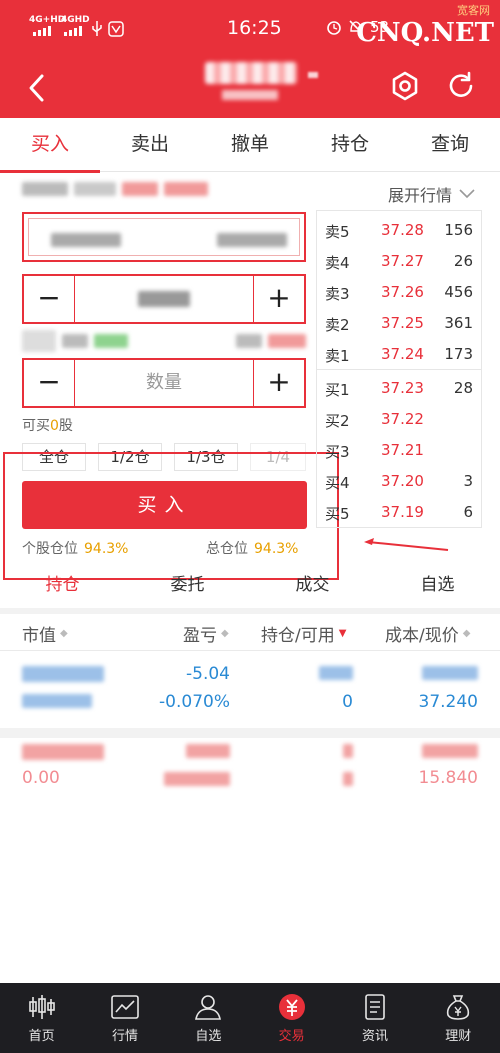  What do you see at coordinates (425, 33) in the screenshot?
I see `watermark-logo: CNQ.NET` at bounding box center [425, 33].